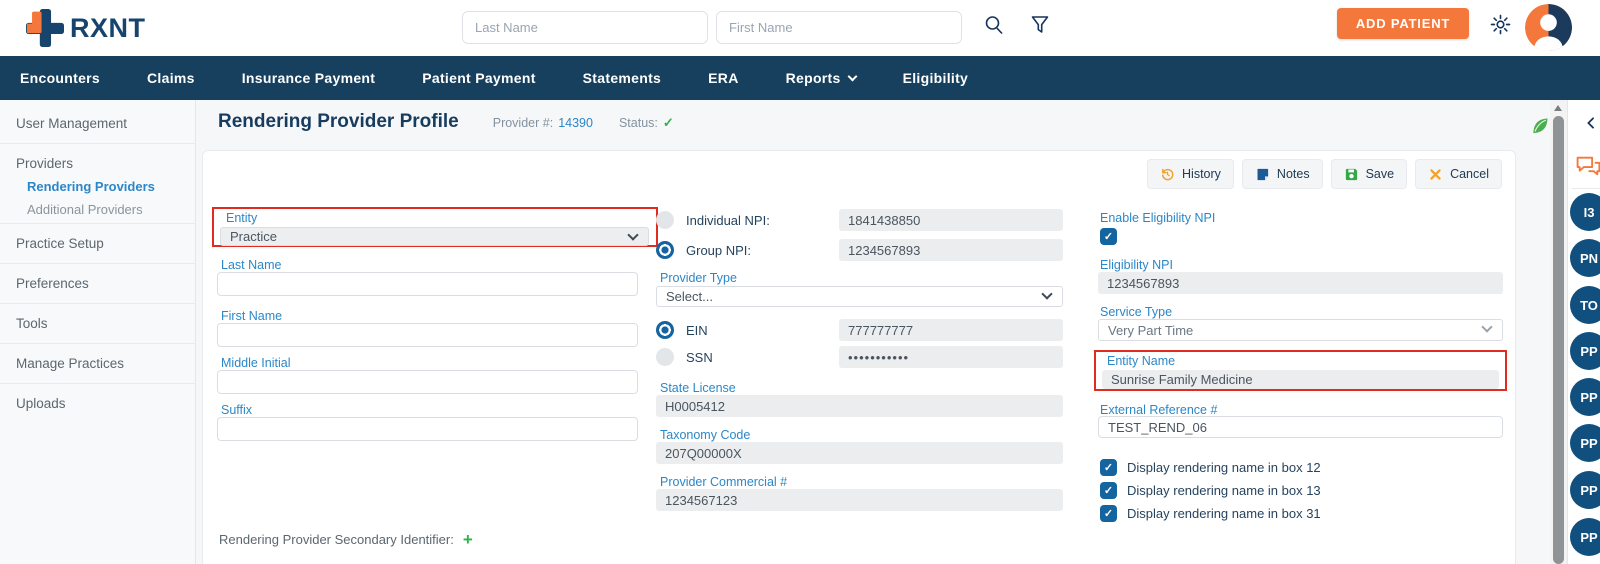  I want to click on entity-highlight-box: Entity Practice, so click(435, 227).